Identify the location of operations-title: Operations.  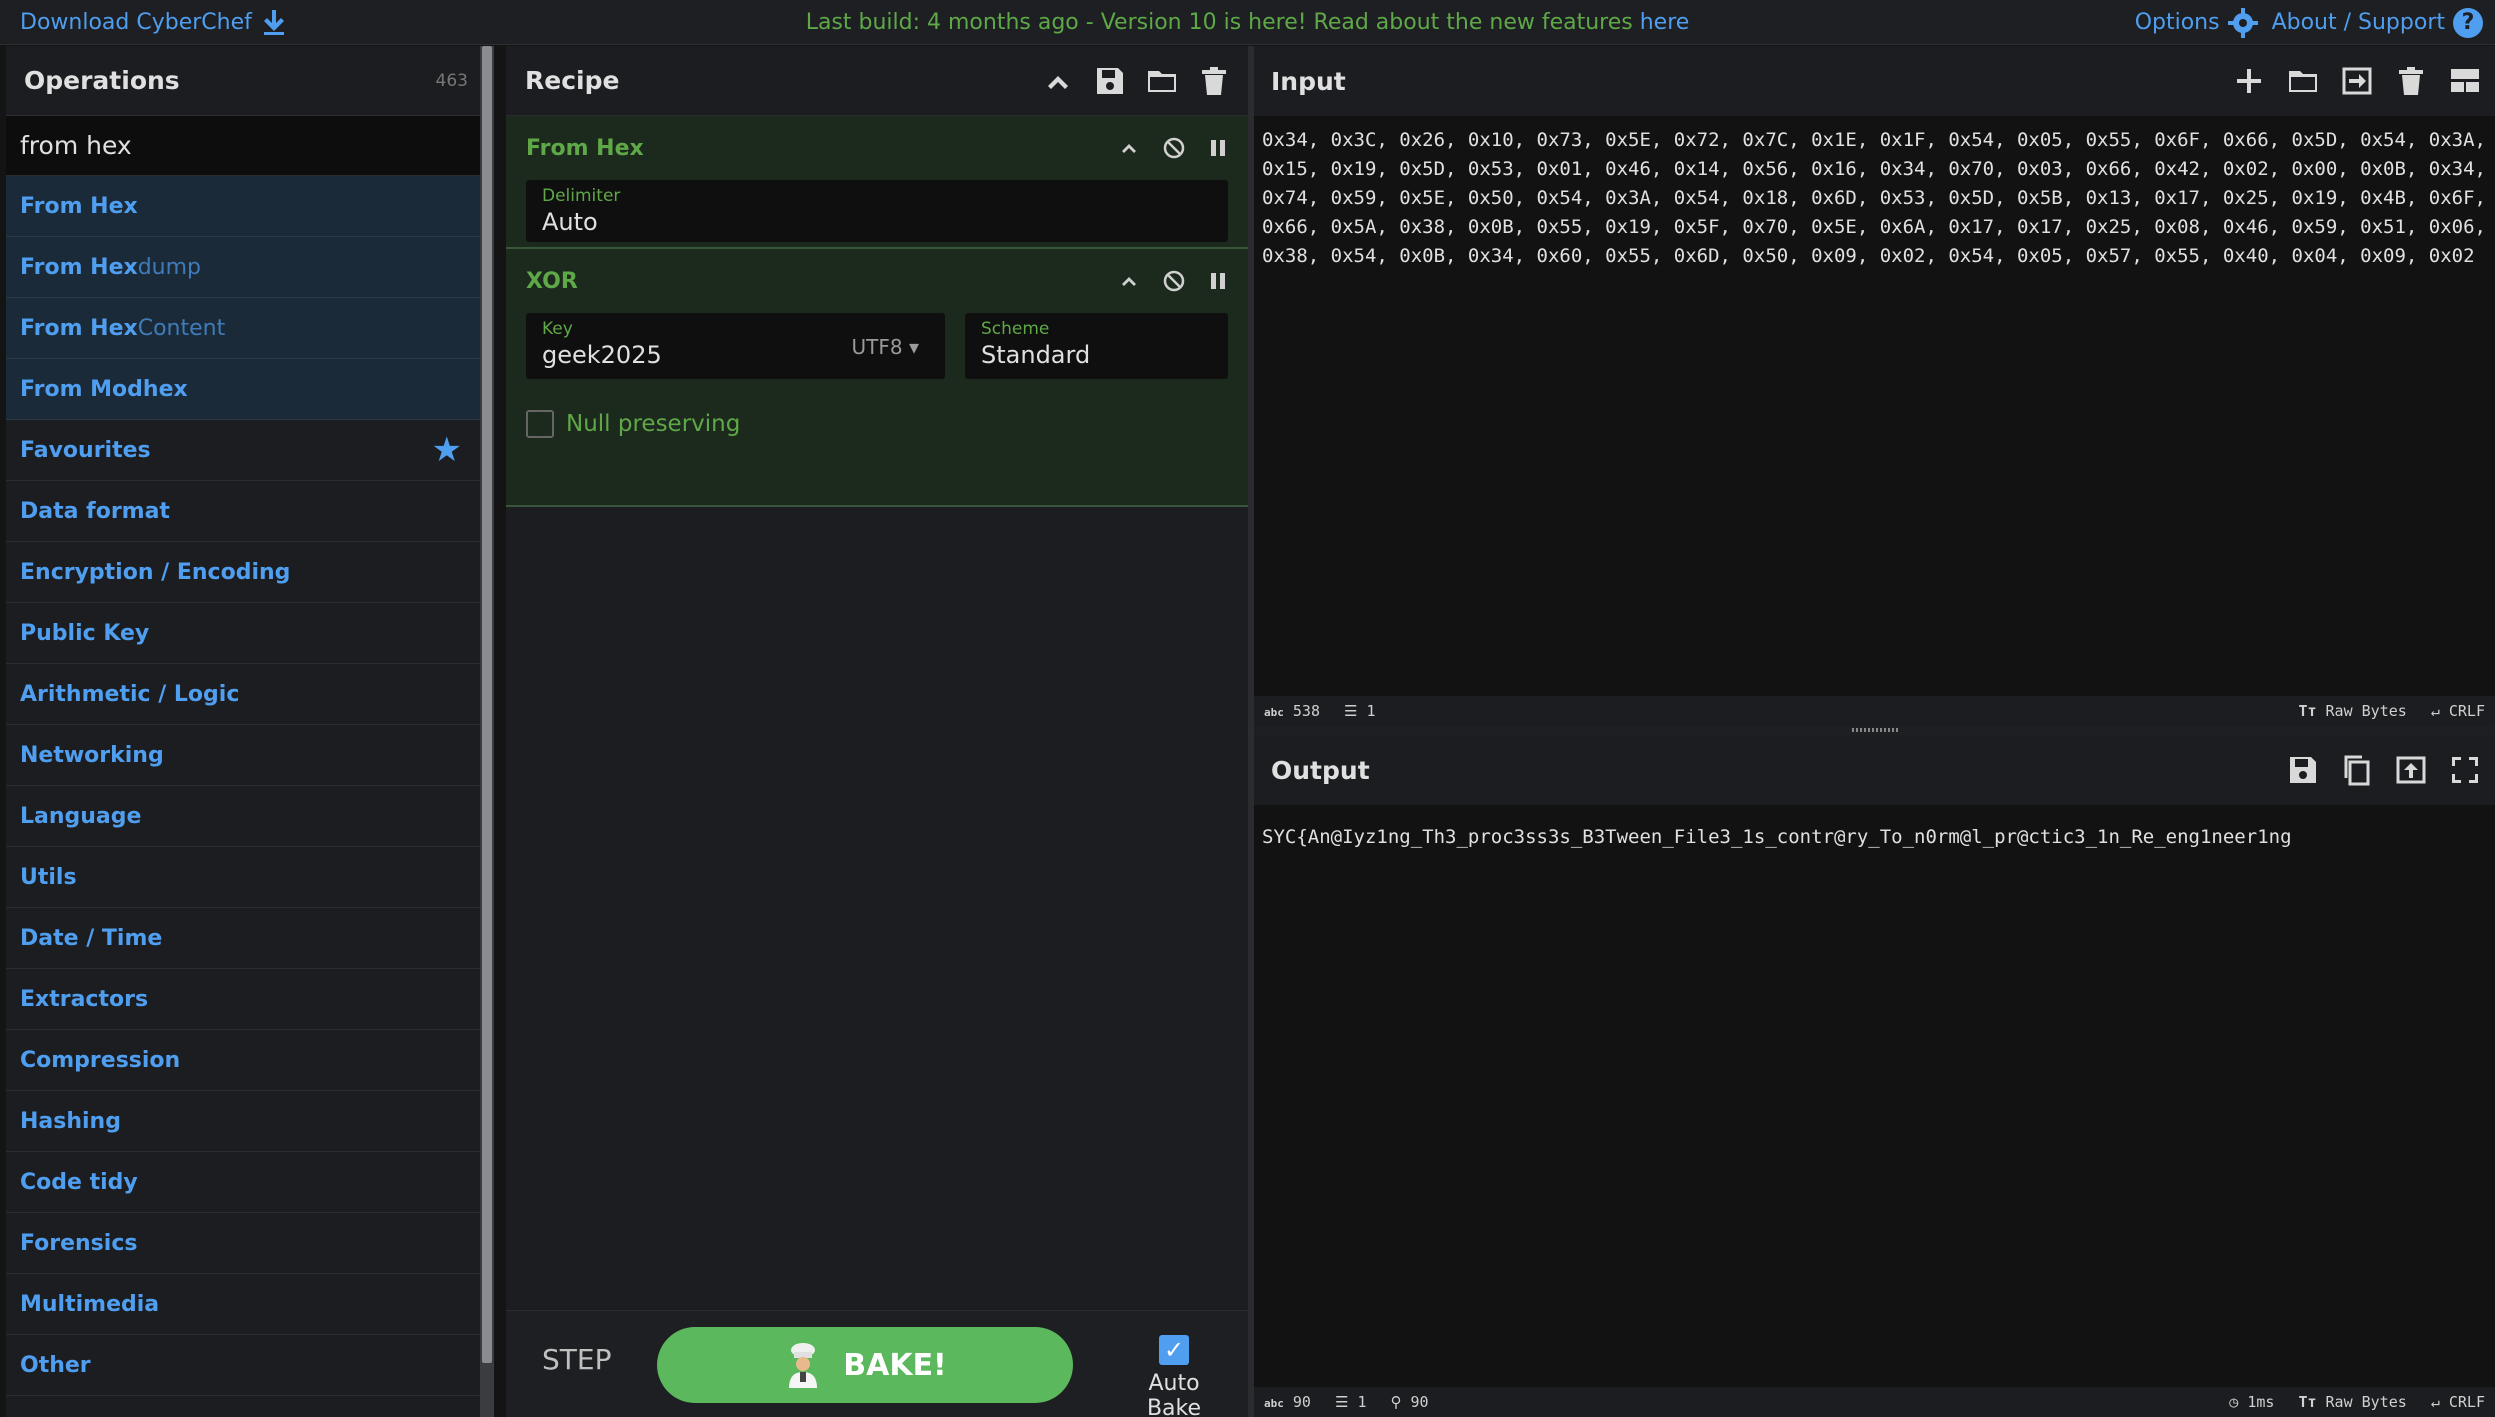
(102, 80).